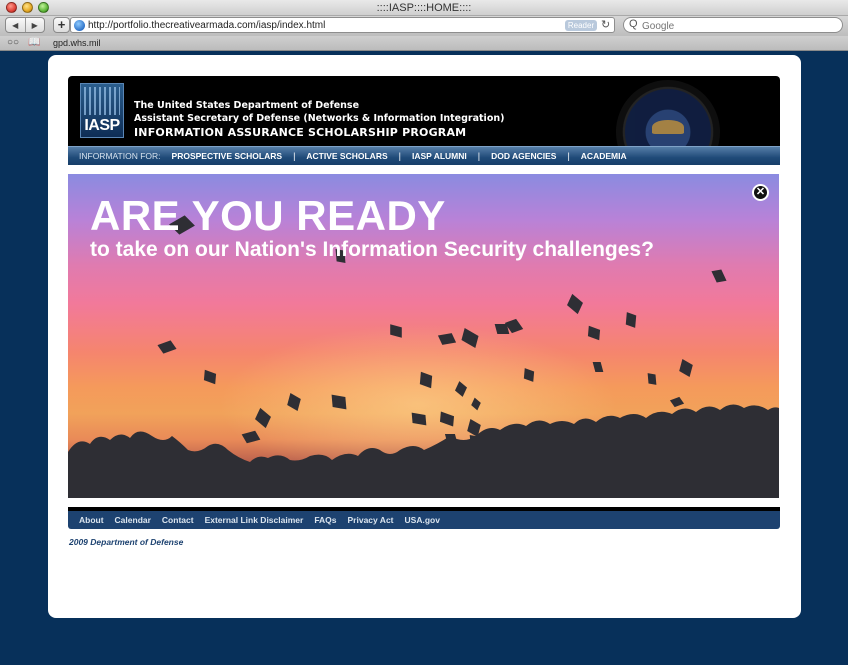  I want to click on footer-link-about: About, so click(91, 520).